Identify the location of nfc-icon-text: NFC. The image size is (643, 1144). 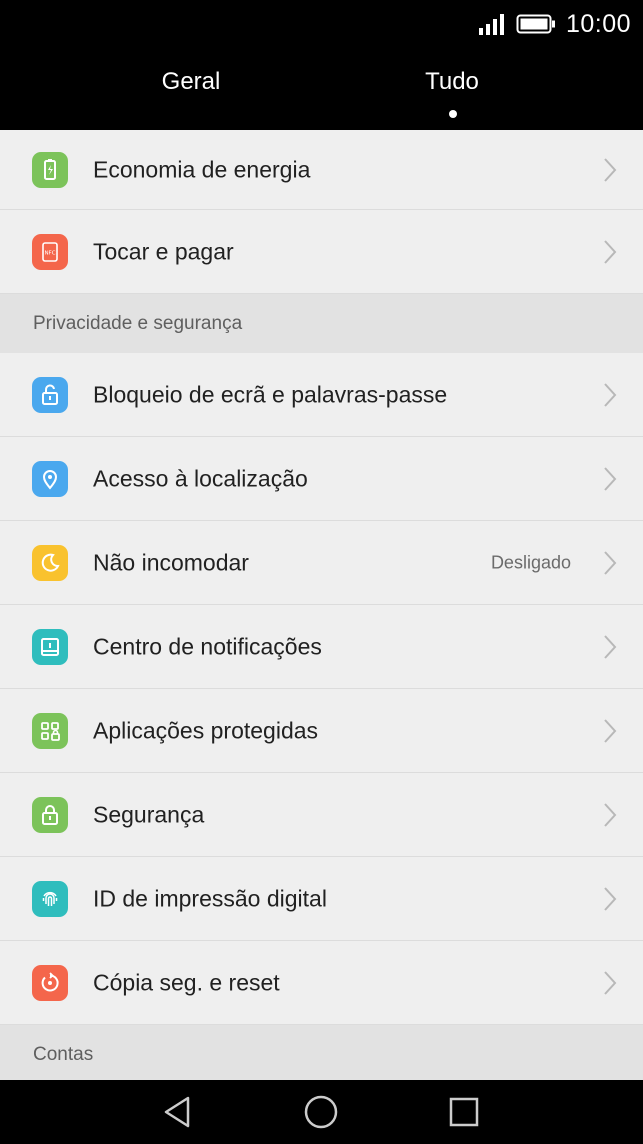
(49, 253).